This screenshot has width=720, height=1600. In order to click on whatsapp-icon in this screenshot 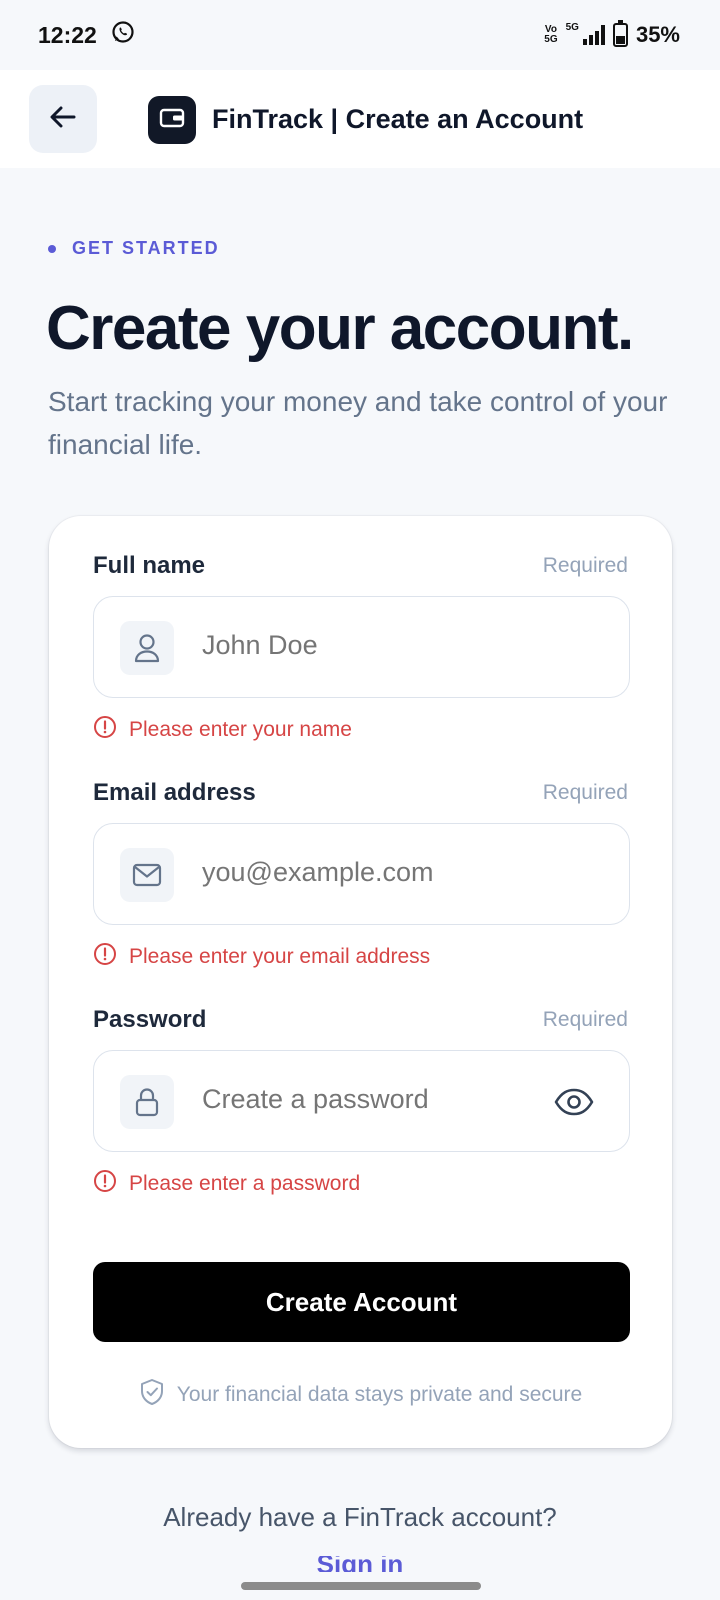, I will do `click(123, 35)`.